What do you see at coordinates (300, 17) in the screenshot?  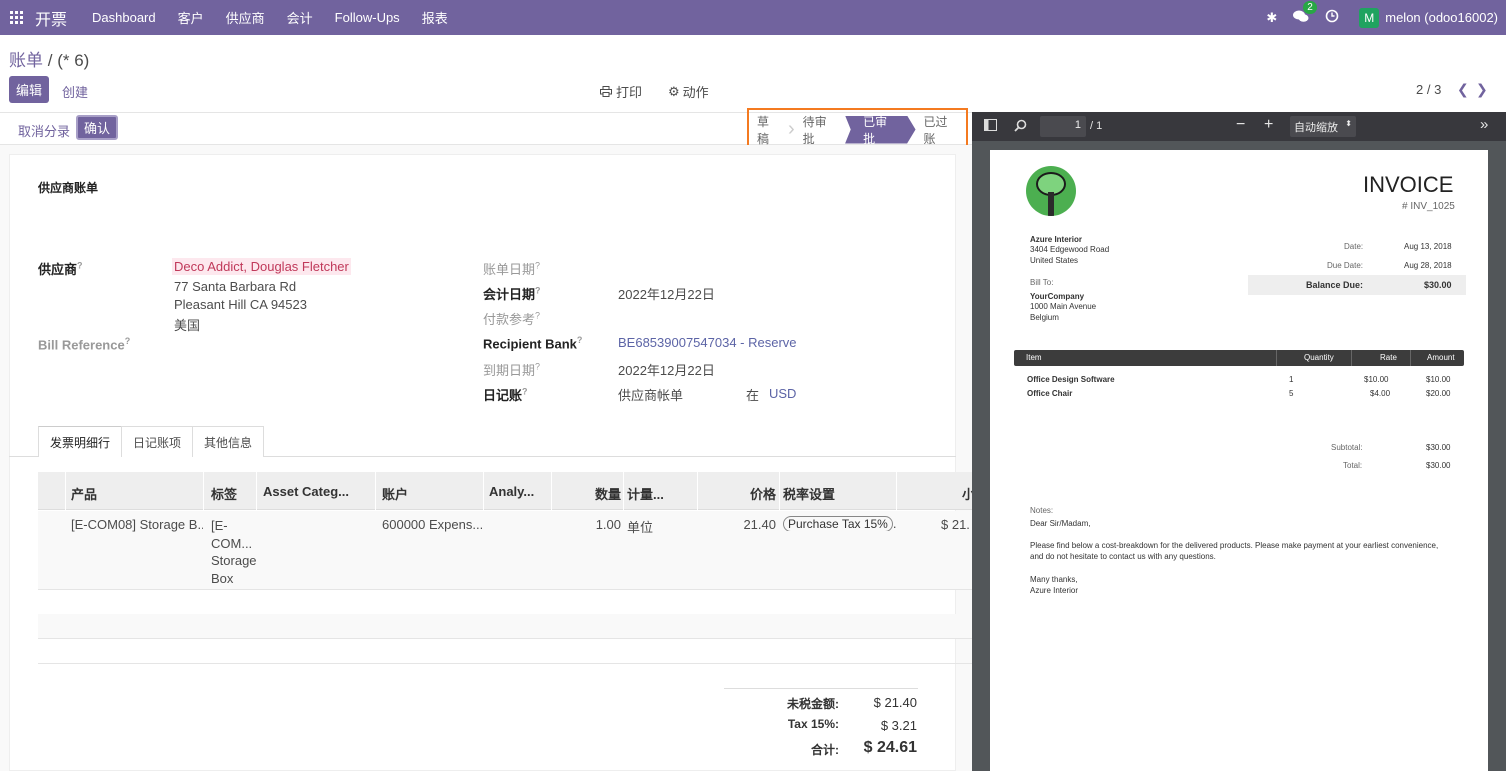 I see `menu-accounting: 会计` at bounding box center [300, 17].